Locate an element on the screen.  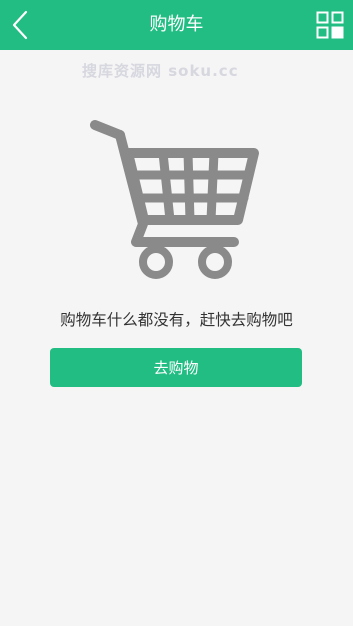
shopping-cart-icon is located at coordinates (174, 199).